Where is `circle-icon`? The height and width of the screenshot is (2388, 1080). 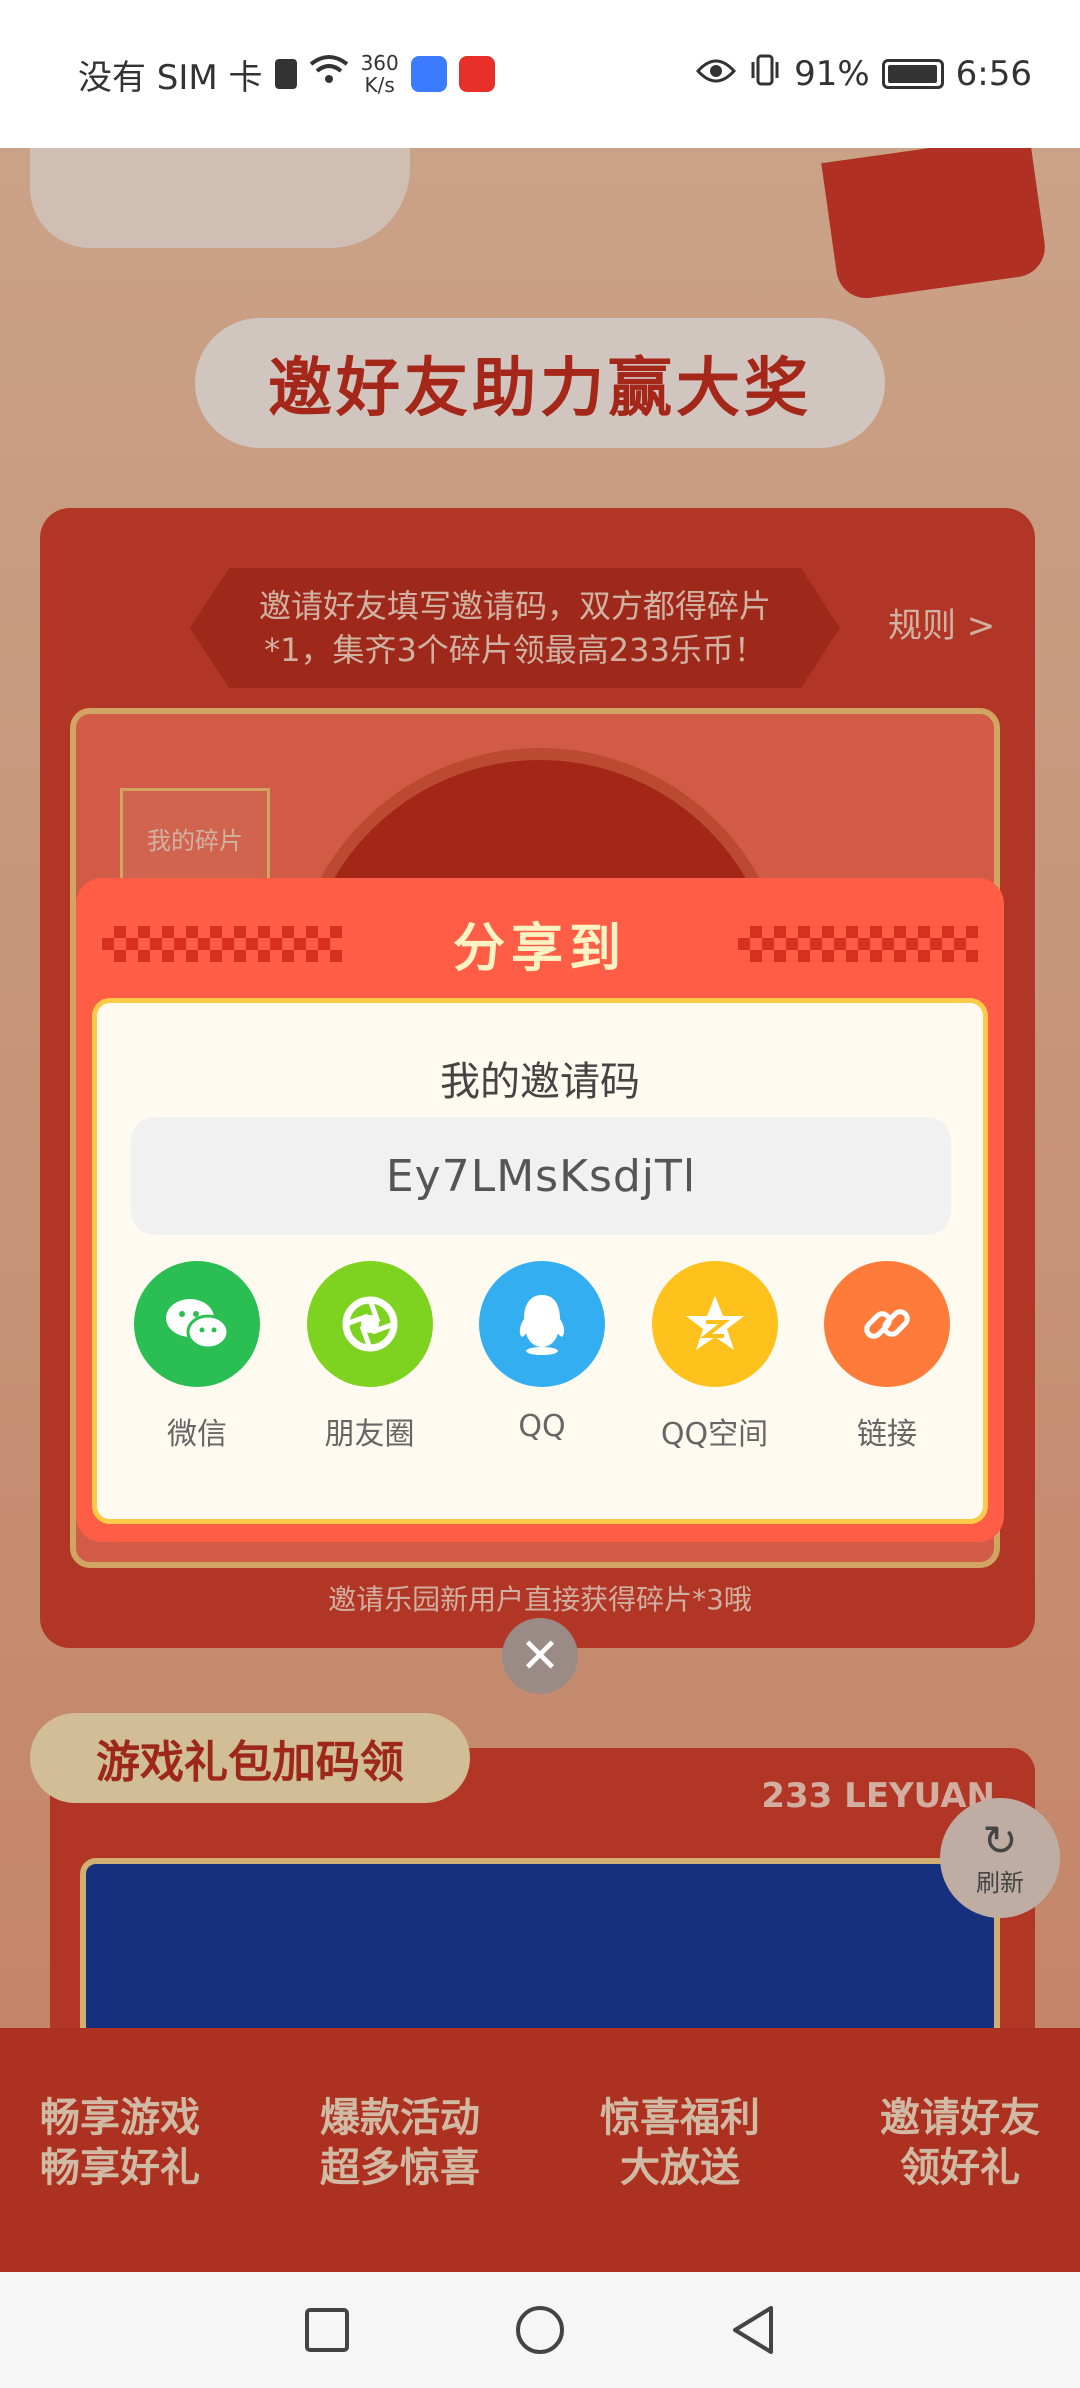 circle-icon is located at coordinates (539, 2330).